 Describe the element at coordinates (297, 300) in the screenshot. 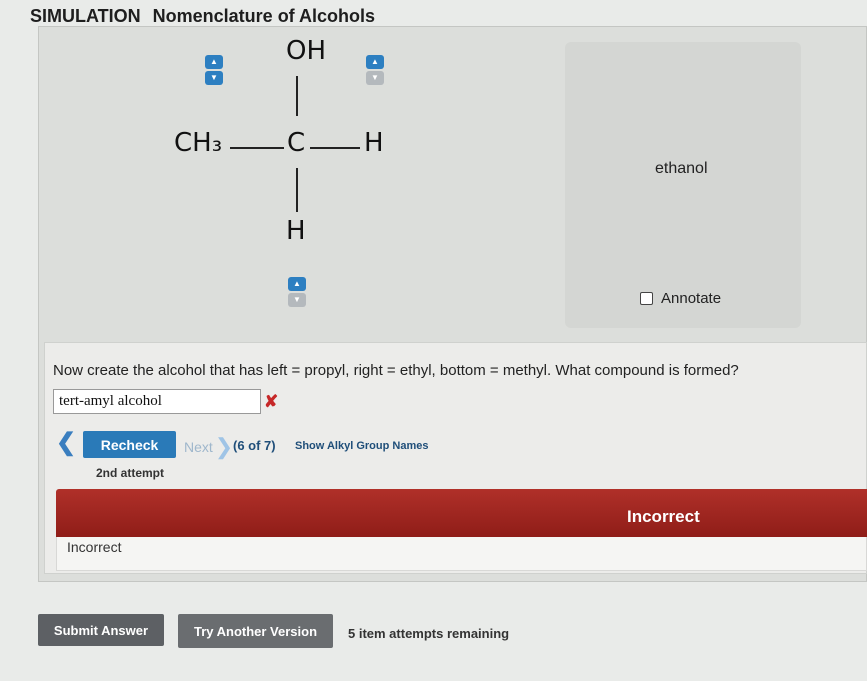

I see `bottom-group-down-button: ▼` at that location.